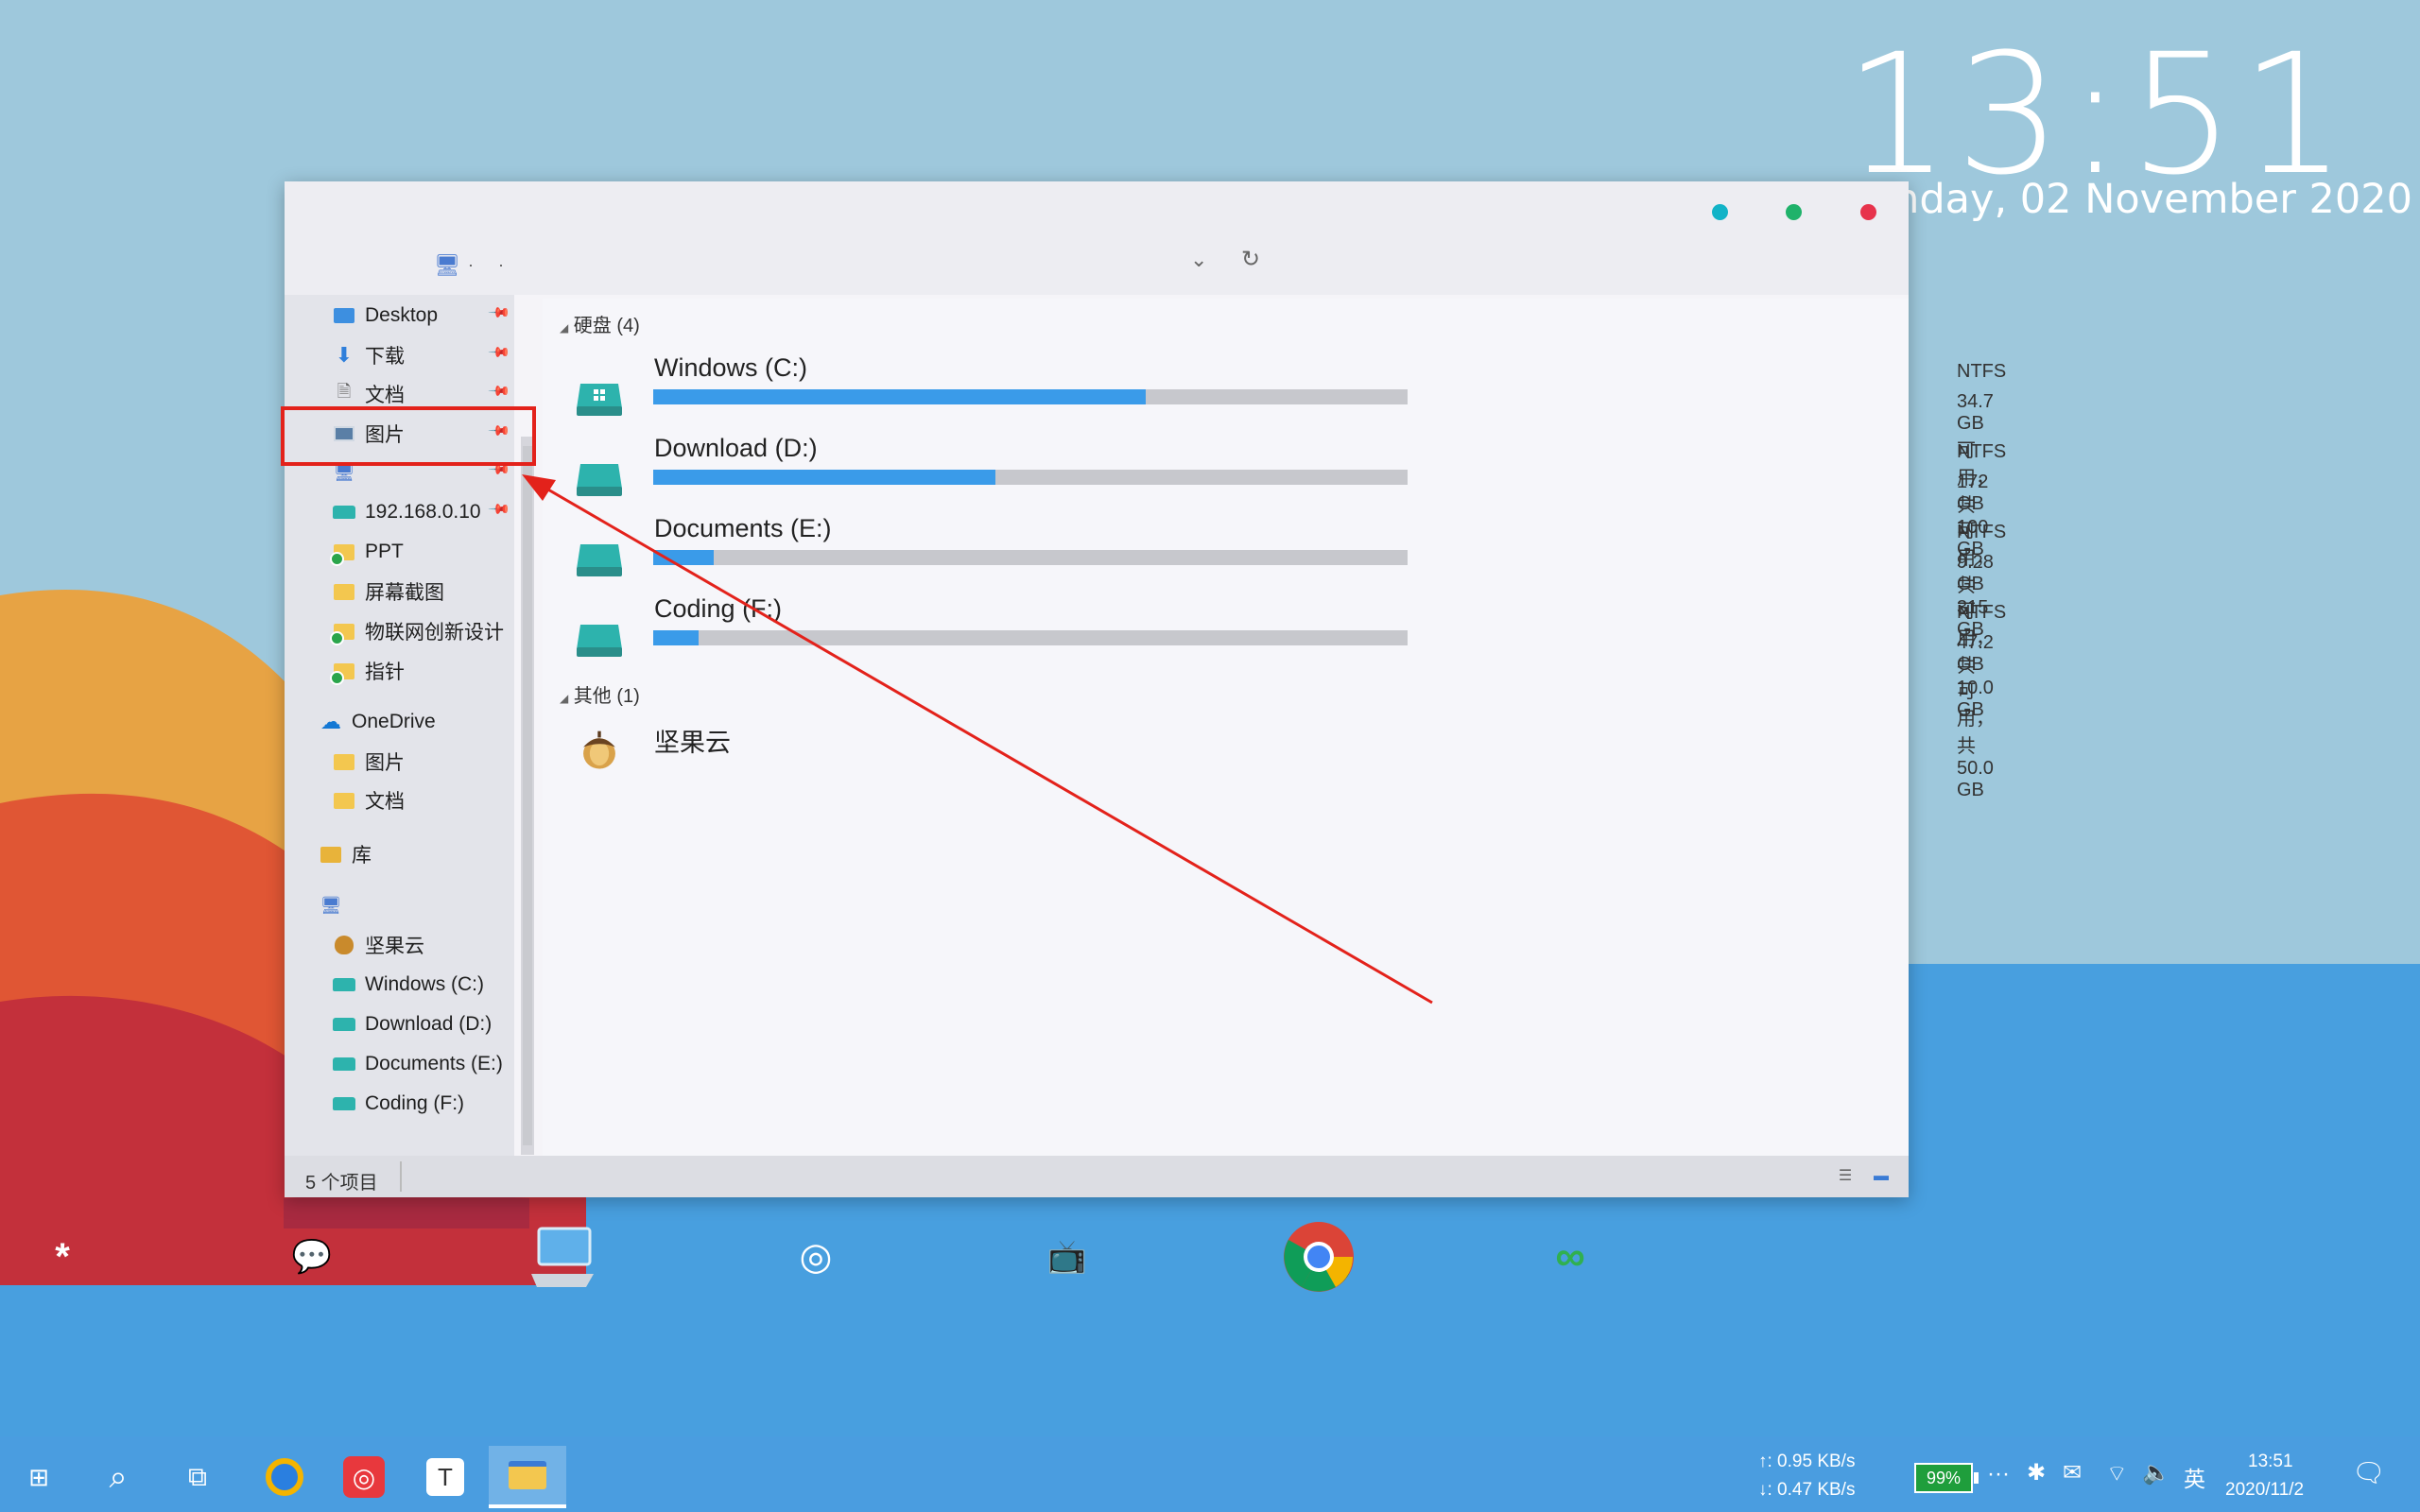  Describe the element at coordinates (367, 552) in the screenshot. I see `nav-item-ppt: PPT` at that location.